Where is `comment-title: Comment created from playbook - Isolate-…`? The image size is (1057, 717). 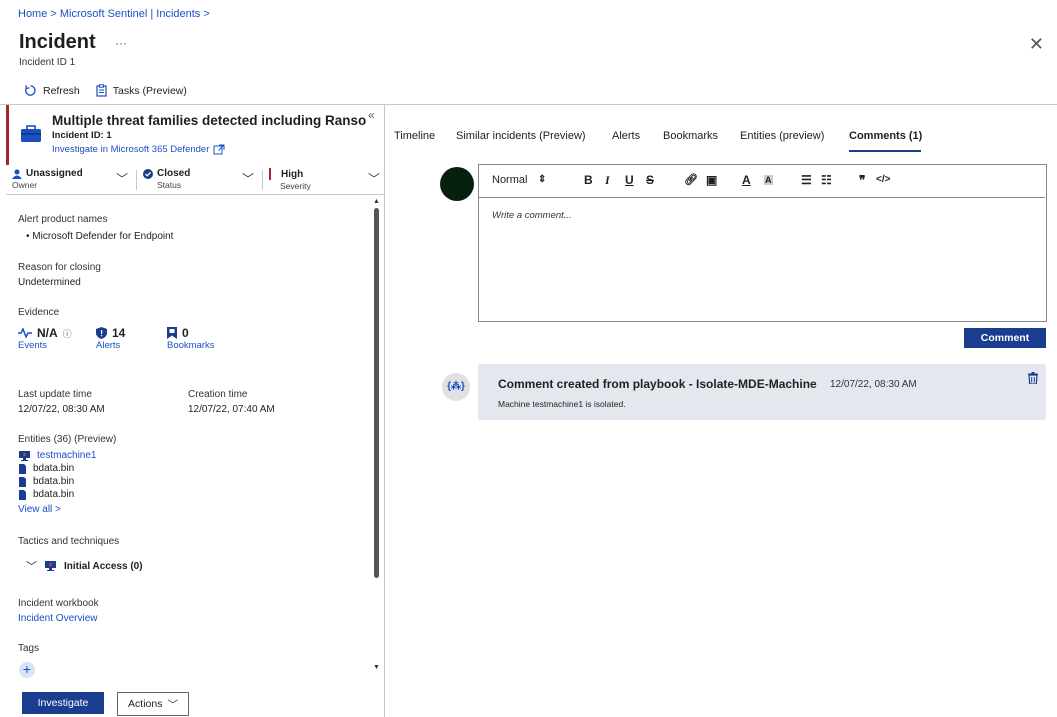 comment-title: Comment created from playbook - Isolate-… is located at coordinates (657, 384).